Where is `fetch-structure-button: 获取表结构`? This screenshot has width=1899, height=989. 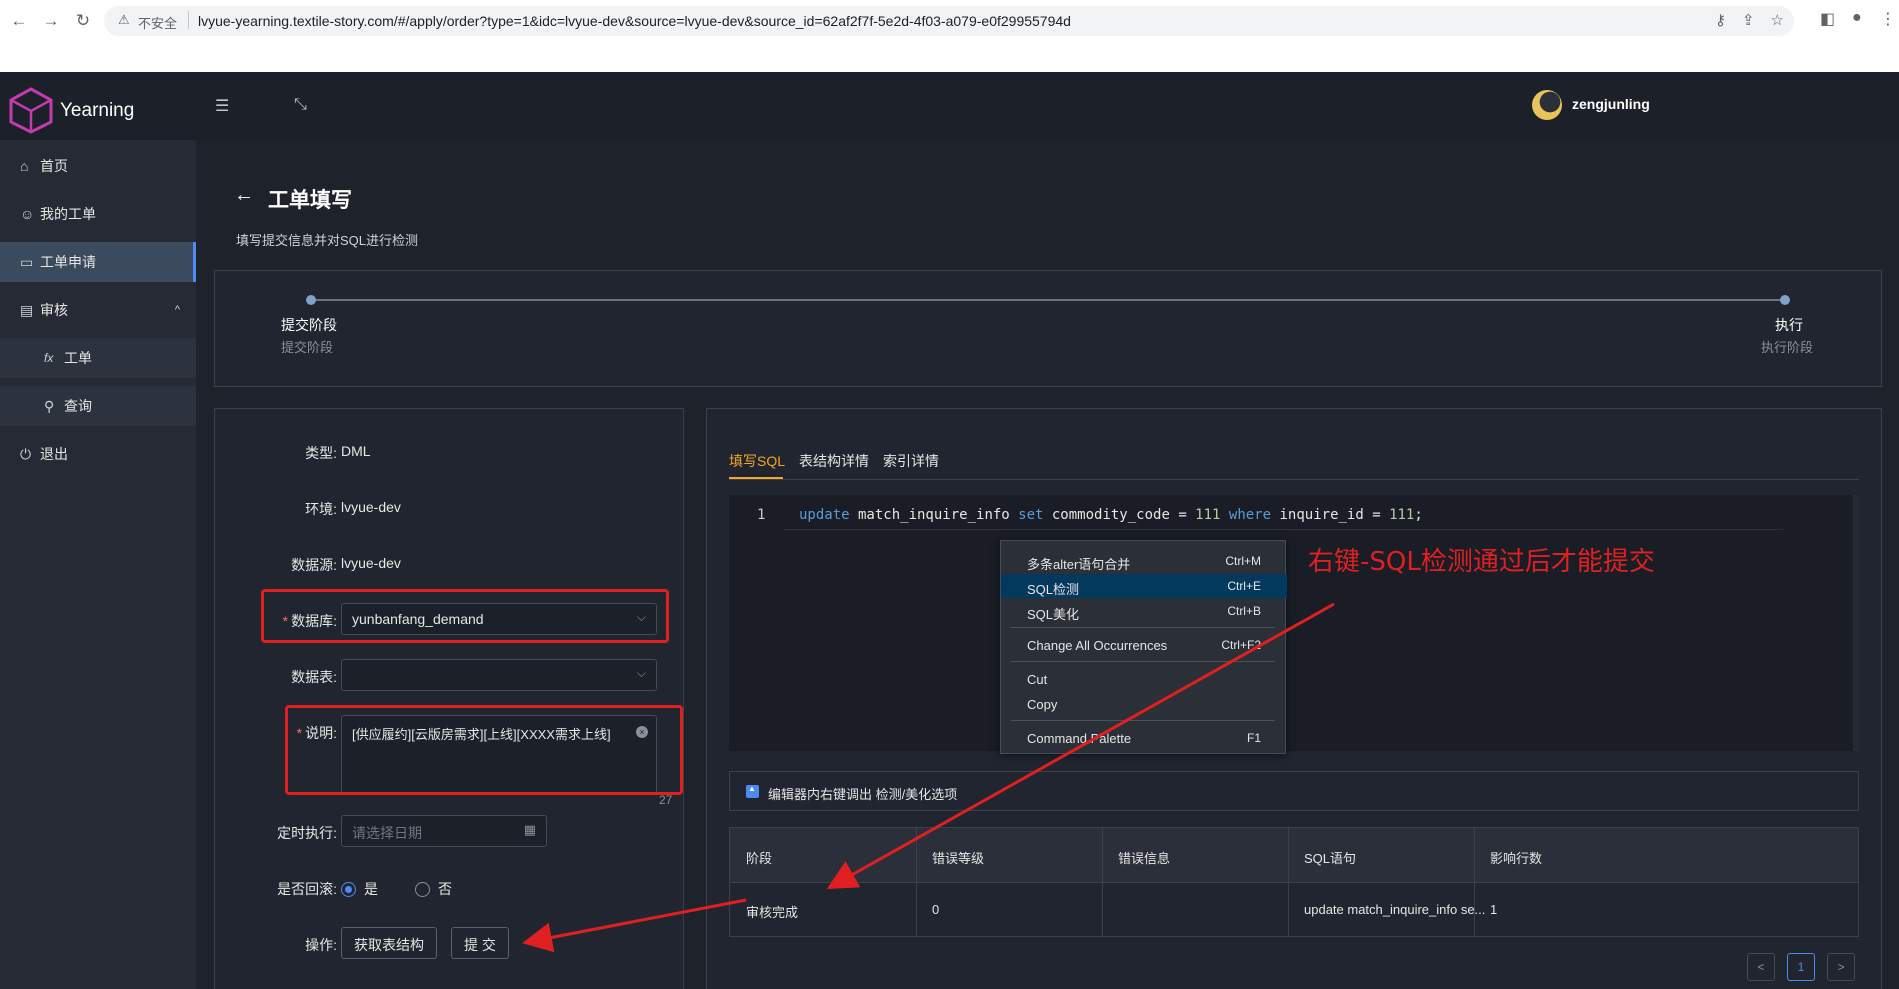
fetch-structure-button: 获取表结构 is located at coordinates (389, 943).